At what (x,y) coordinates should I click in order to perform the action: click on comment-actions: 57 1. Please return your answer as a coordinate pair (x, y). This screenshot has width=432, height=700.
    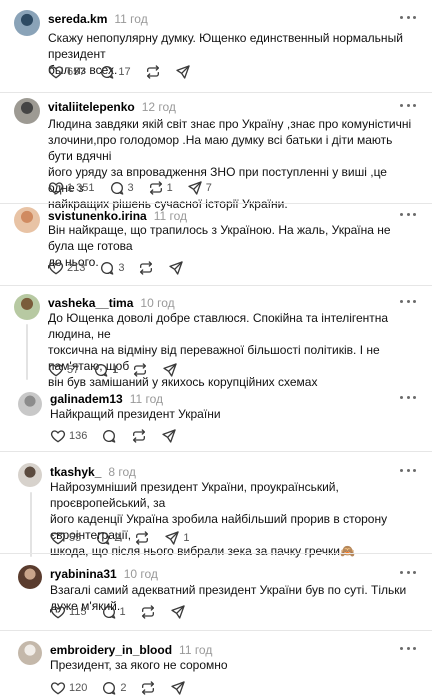
    Looking at the image, I should click on (120, 370).